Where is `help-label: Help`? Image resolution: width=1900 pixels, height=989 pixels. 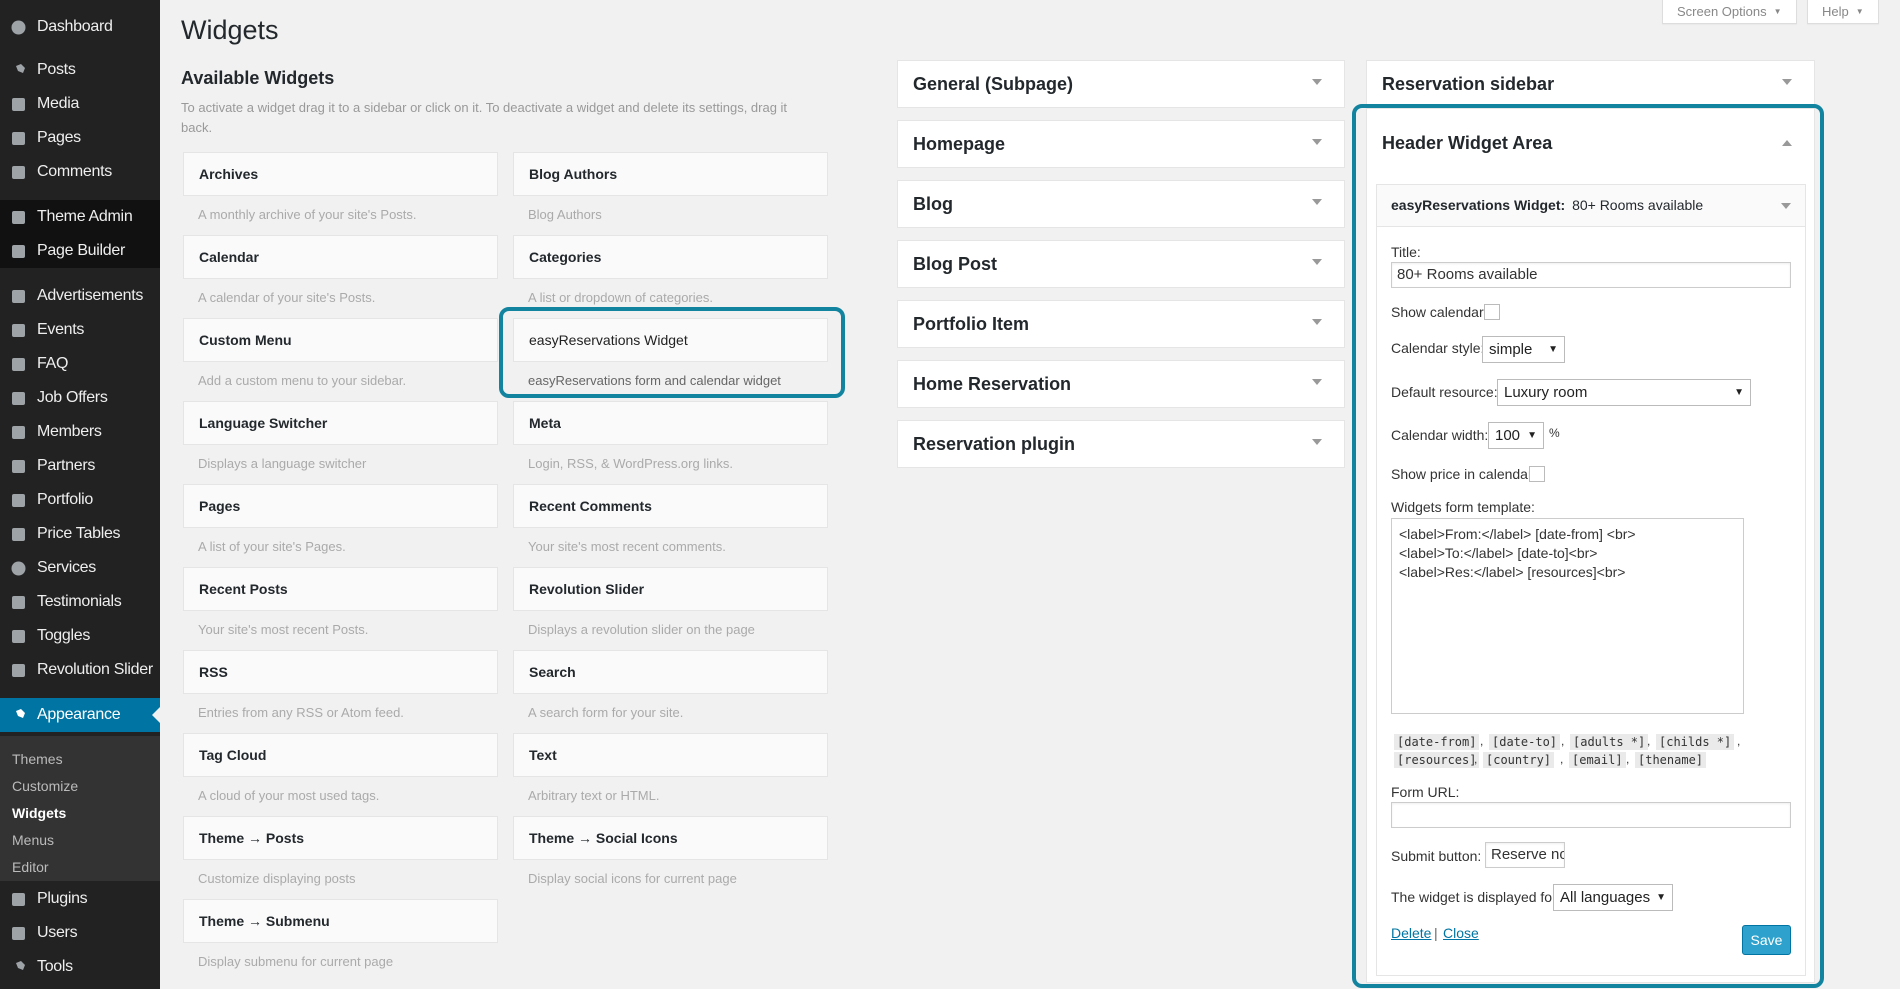
help-label: Help is located at coordinates (1835, 11).